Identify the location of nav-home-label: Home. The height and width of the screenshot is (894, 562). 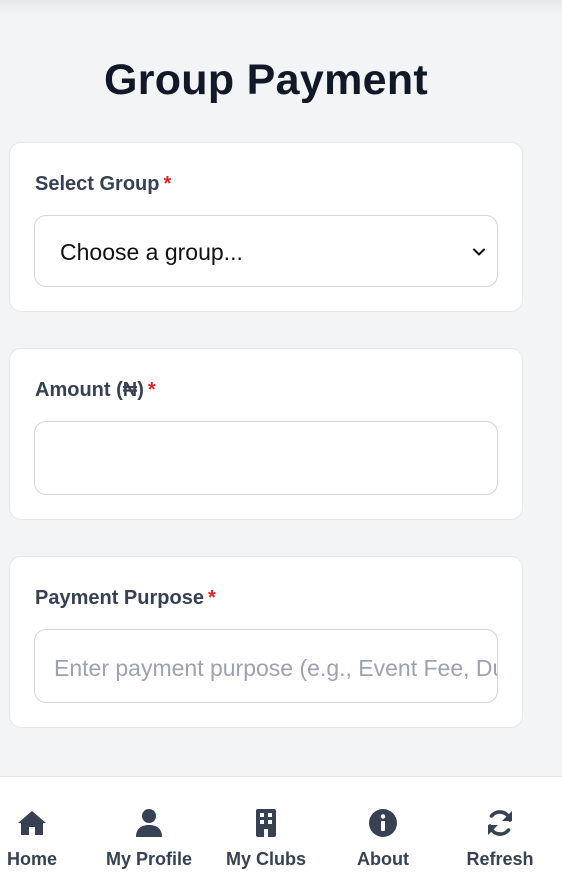
(31, 859).